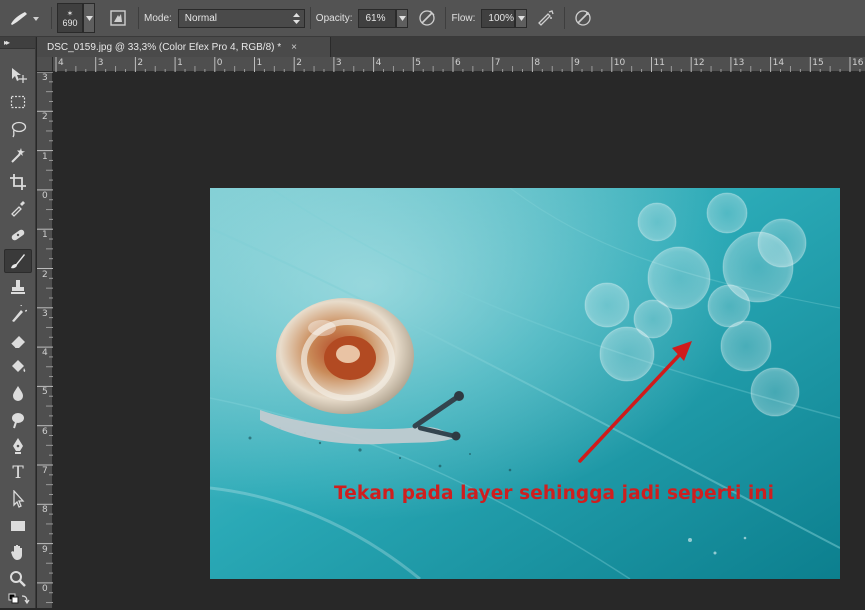 The image size is (865, 610). I want to click on brush-tool, so click(18, 261).